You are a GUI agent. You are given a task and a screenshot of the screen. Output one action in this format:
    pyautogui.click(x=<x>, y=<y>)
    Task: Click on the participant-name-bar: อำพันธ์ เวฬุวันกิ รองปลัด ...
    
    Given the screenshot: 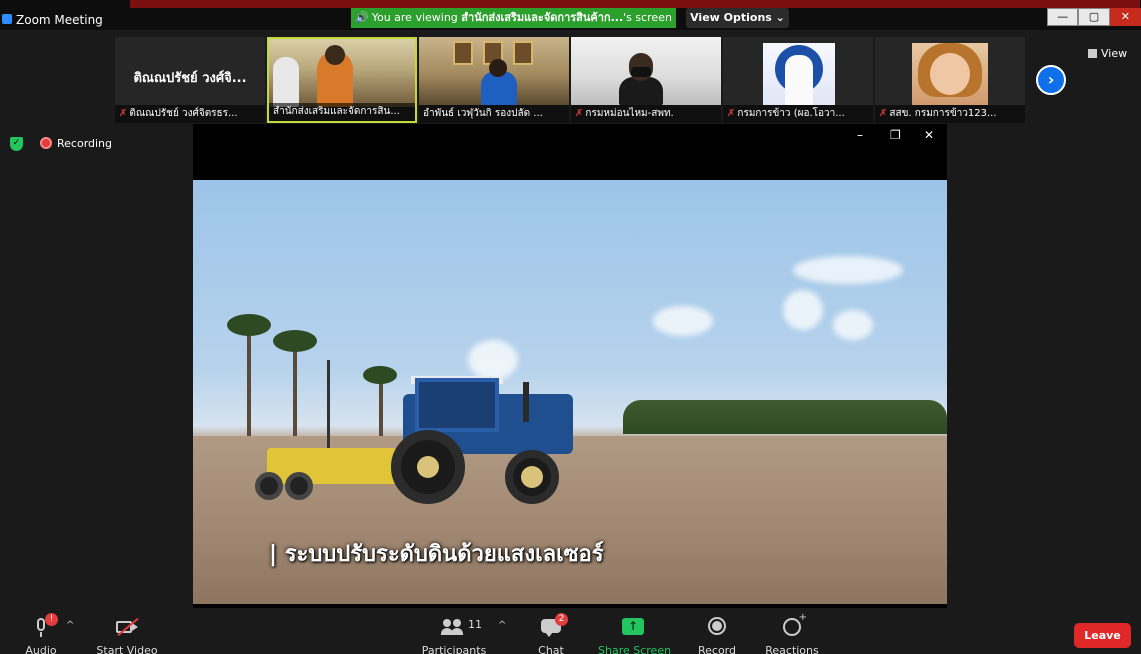 What is the action you would take?
    pyautogui.click(x=494, y=114)
    